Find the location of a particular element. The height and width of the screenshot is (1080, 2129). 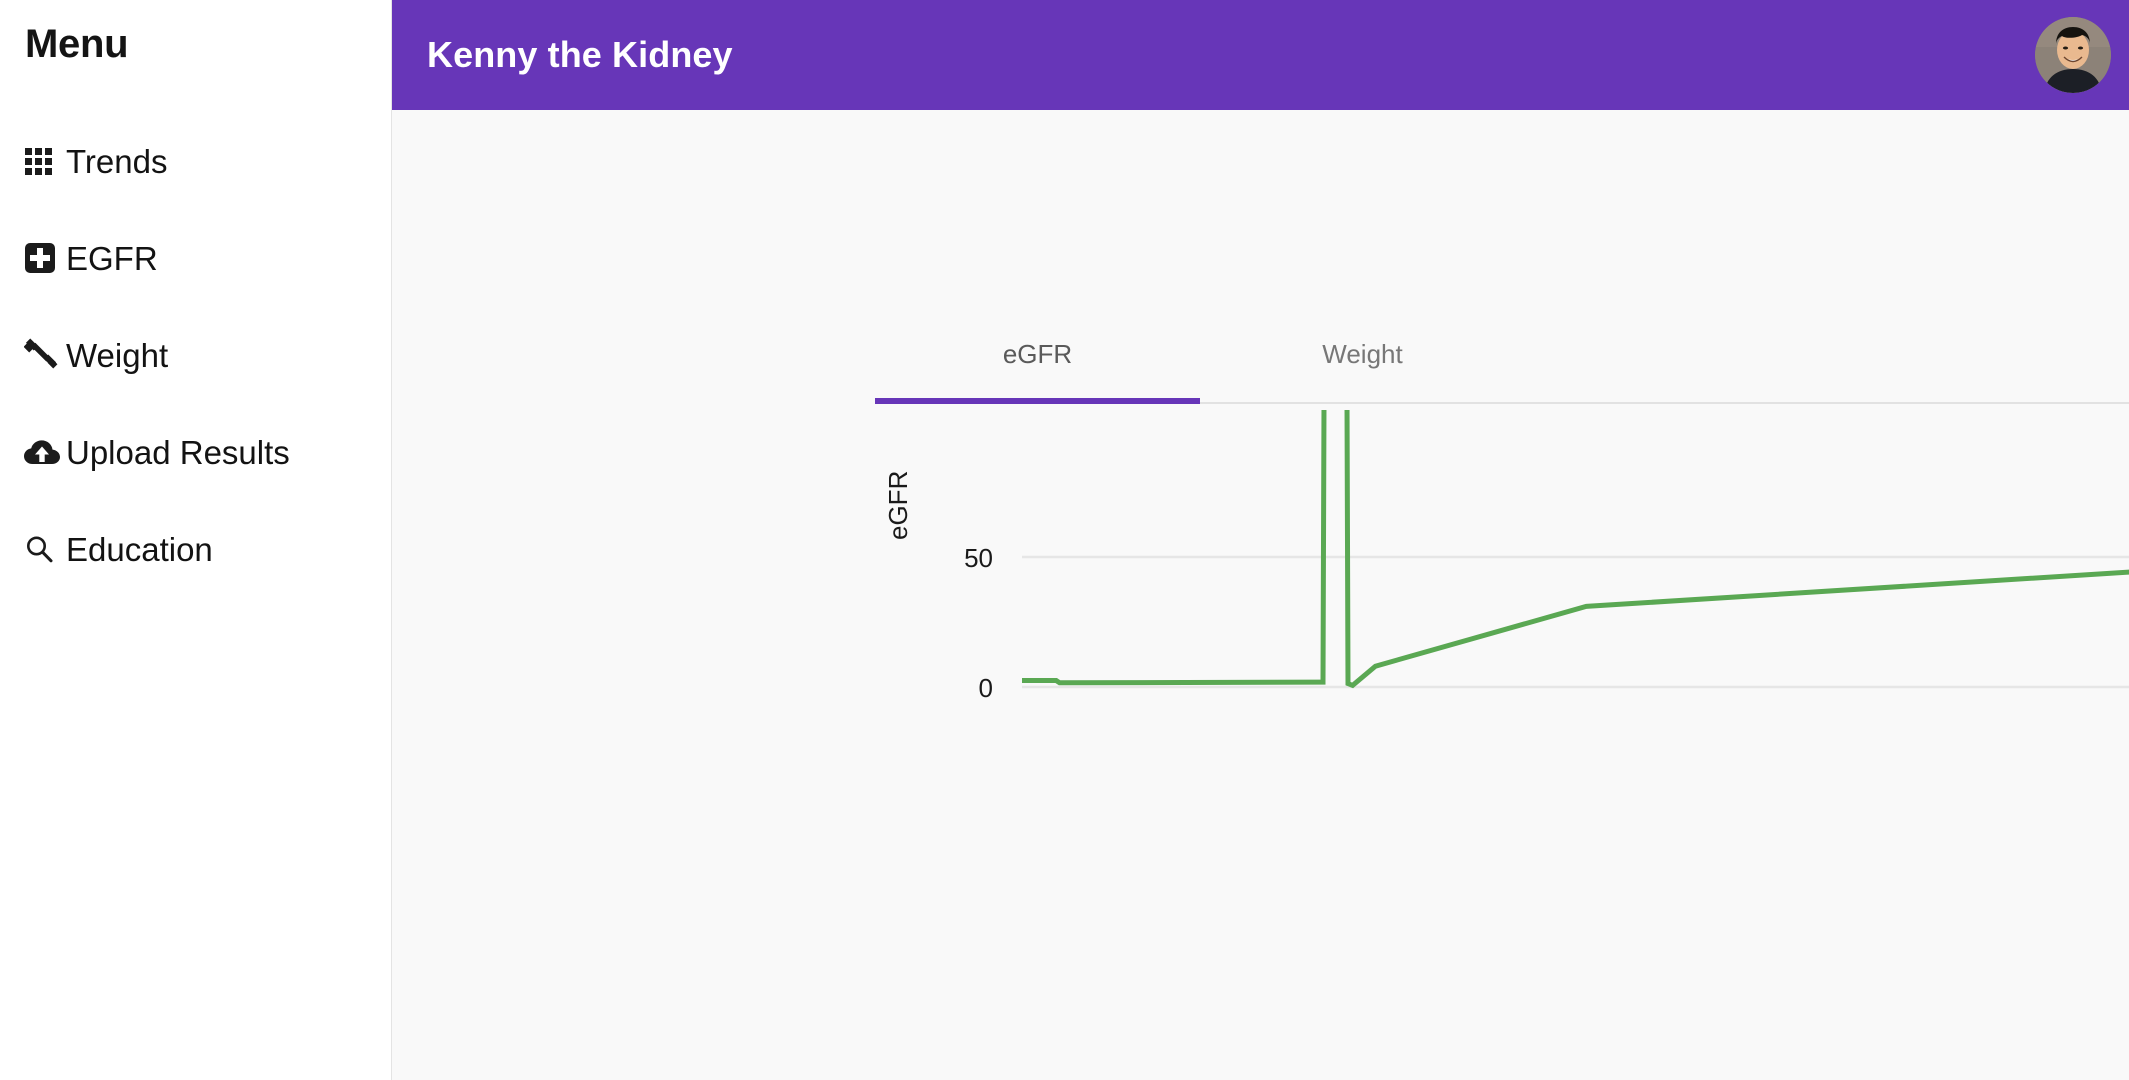

chart-y-axis-title: eGFR is located at coordinates (898, 505).